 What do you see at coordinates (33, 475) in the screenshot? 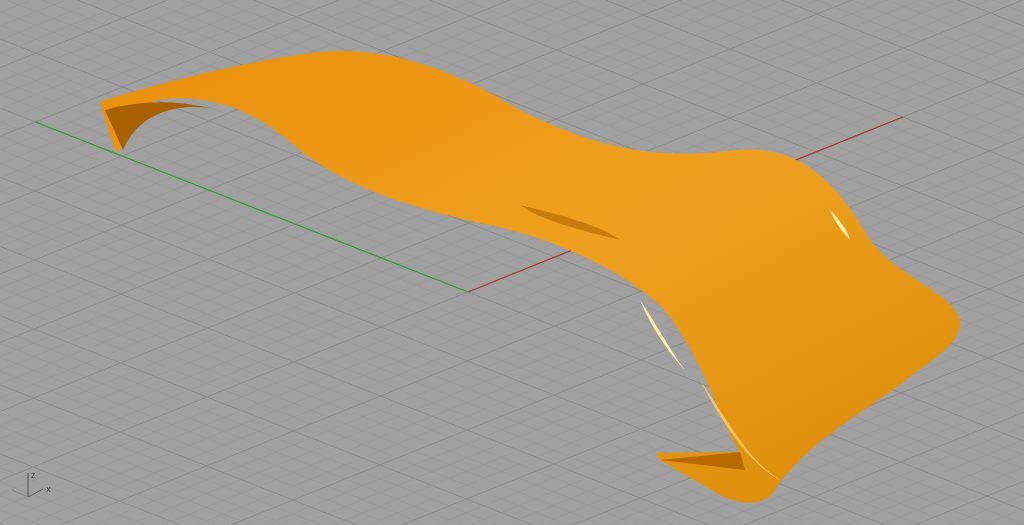
I see `z-axis-label: z` at bounding box center [33, 475].